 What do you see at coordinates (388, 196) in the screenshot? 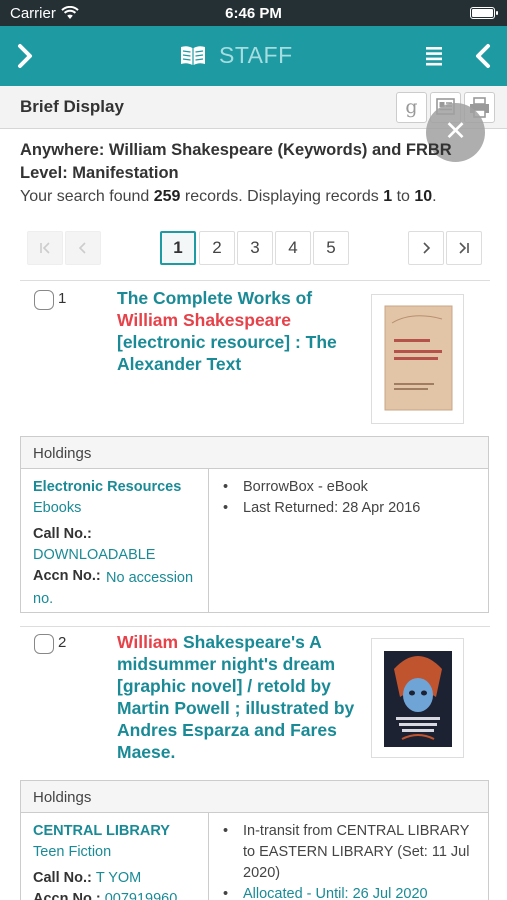
I see `range-from: 1` at bounding box center [388, 196].